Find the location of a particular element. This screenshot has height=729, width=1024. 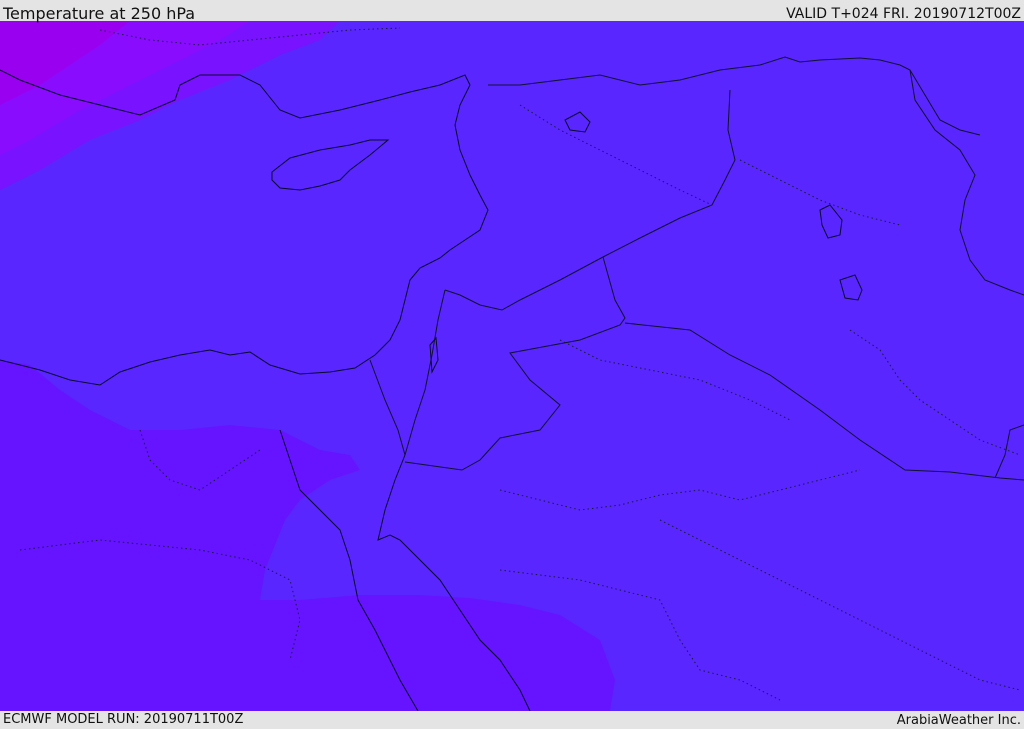

model-run-label: ECMWF MODEL RUN: 20190711T00Z is located at coordinates (123, 719).